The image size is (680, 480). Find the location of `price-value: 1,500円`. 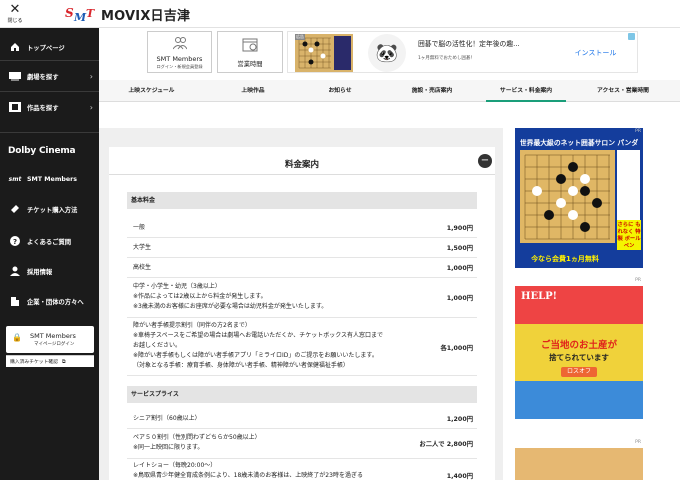

price-value: 1,500円 is located at coordinates (459, 248).